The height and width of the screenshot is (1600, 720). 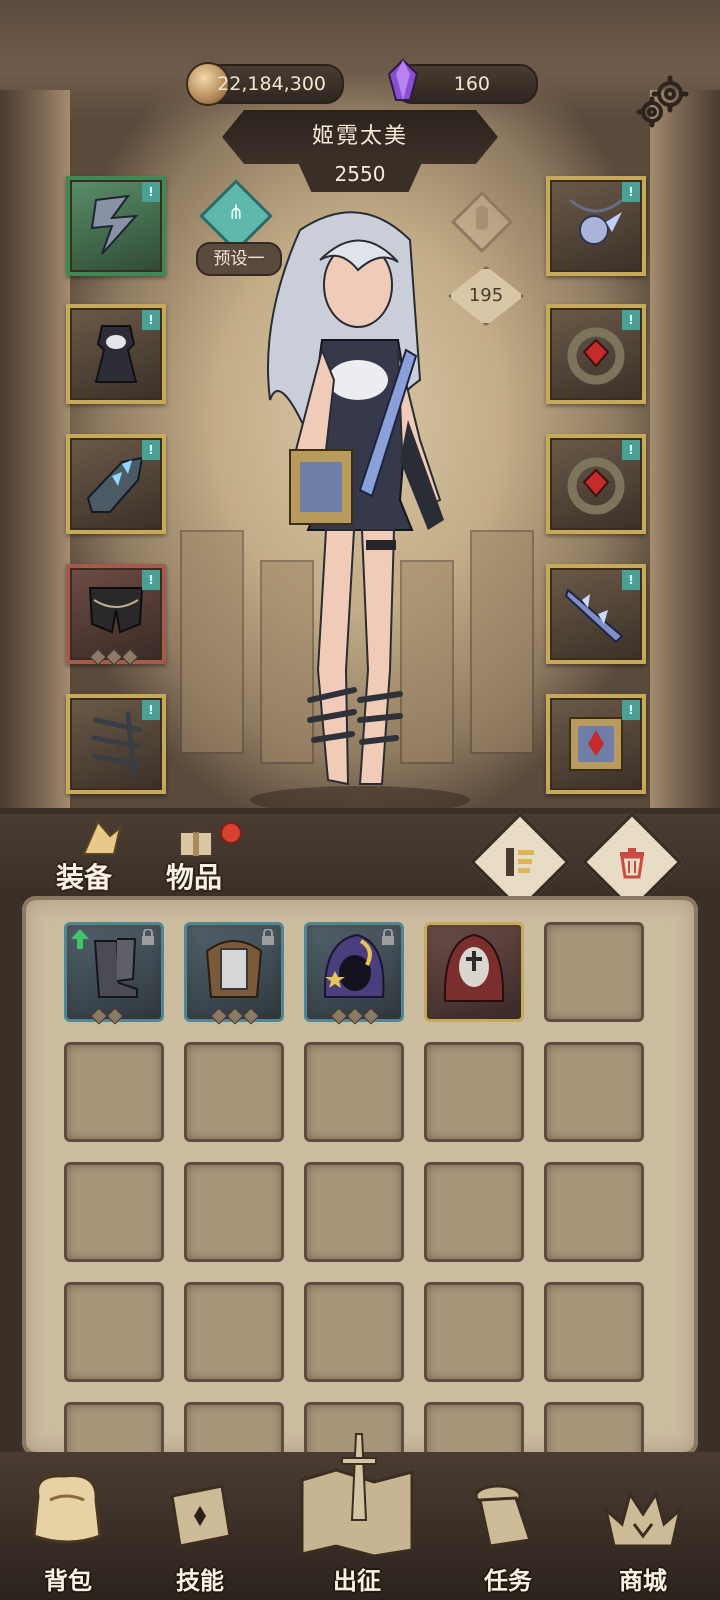 What do you see at coordinates (360, 175) in the screenshot?
I see `character-power: 2550` at bounding box center [360, 175].